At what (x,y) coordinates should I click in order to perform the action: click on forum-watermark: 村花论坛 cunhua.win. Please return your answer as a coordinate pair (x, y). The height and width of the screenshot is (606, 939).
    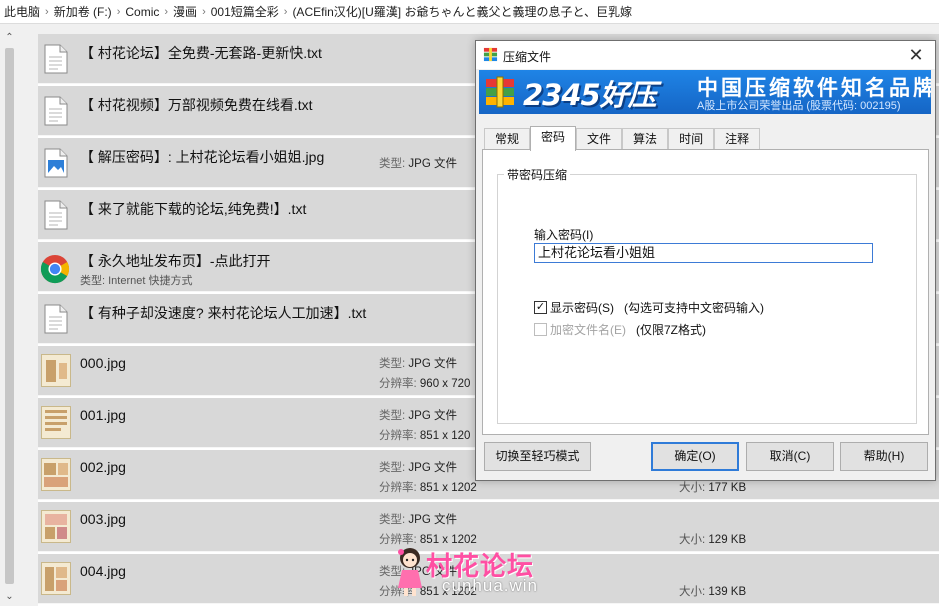
    Looking at the image, I should click on (476, 572).